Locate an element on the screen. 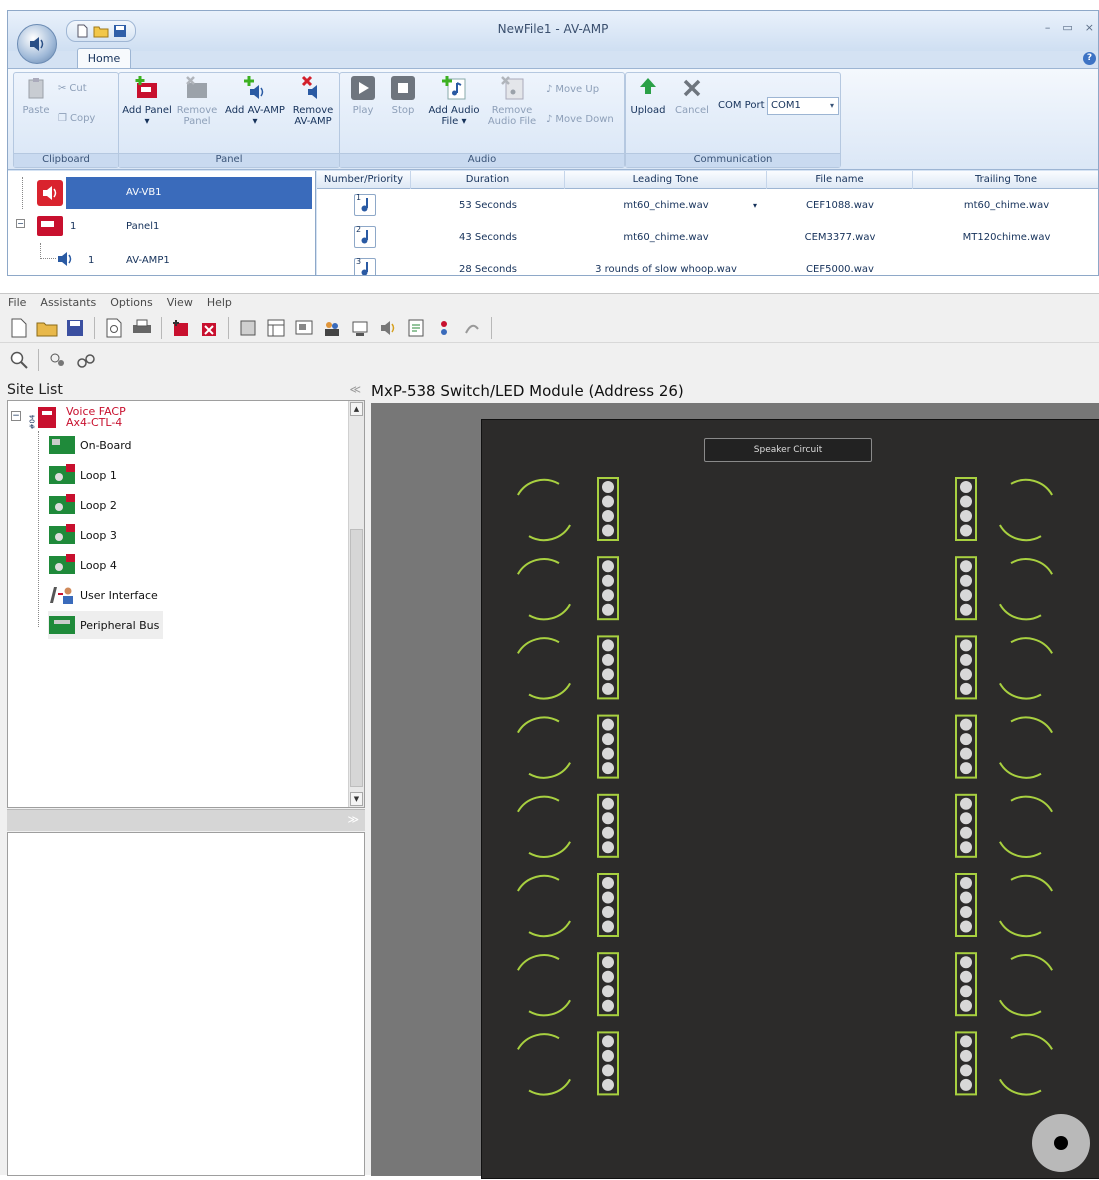  report-icon is located at coordinates (416, 328).